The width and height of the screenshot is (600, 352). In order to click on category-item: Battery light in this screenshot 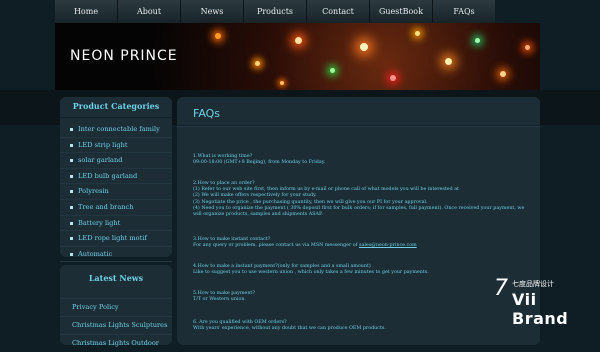, I will do `click(116, 224)`.